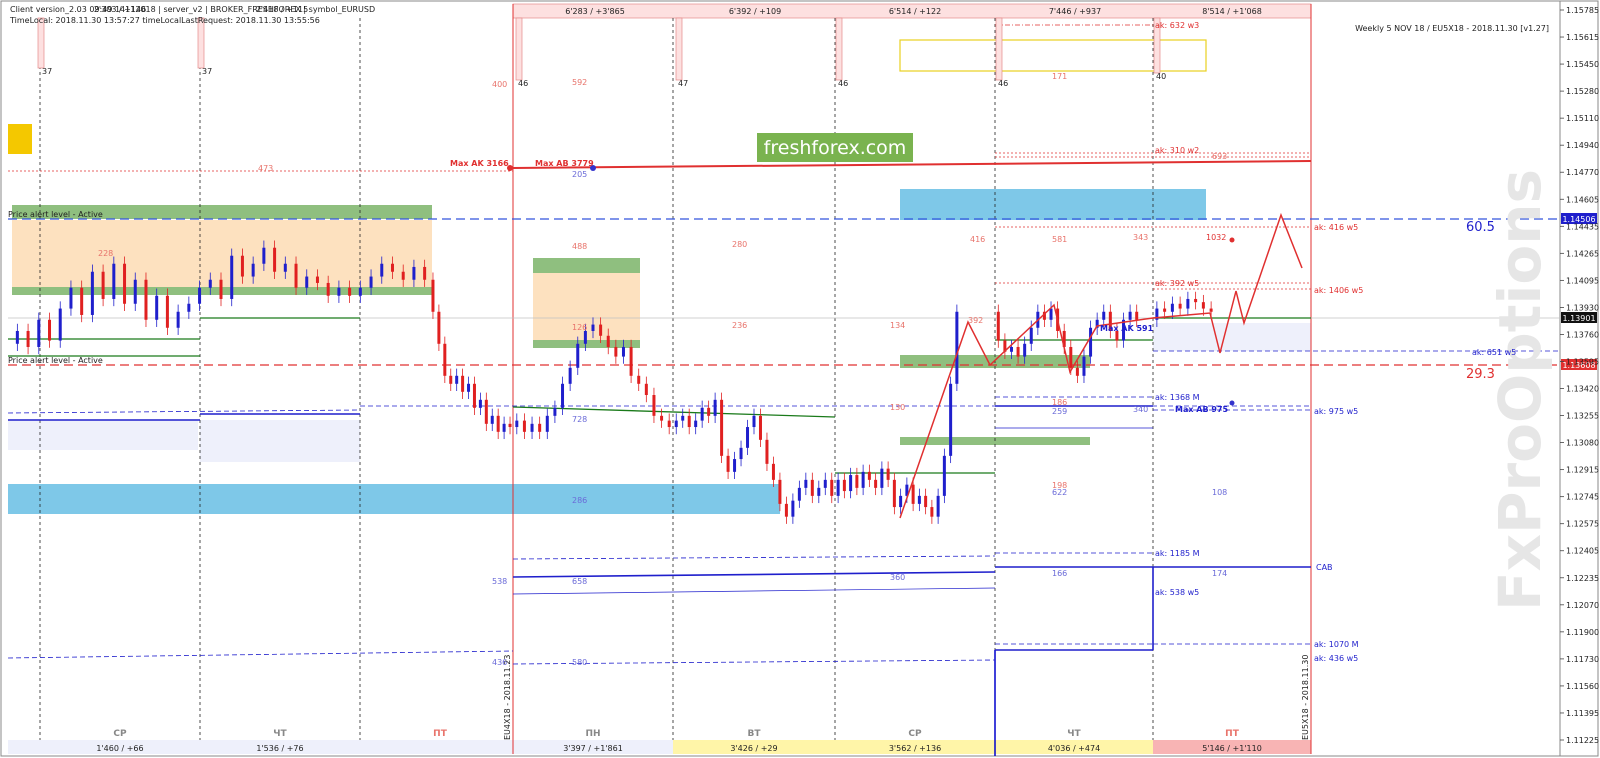 Image resolution: width=1600 pixels, height=758 pixels. I want to click on price-tick-label: 1.15450, so click(1582, 64).